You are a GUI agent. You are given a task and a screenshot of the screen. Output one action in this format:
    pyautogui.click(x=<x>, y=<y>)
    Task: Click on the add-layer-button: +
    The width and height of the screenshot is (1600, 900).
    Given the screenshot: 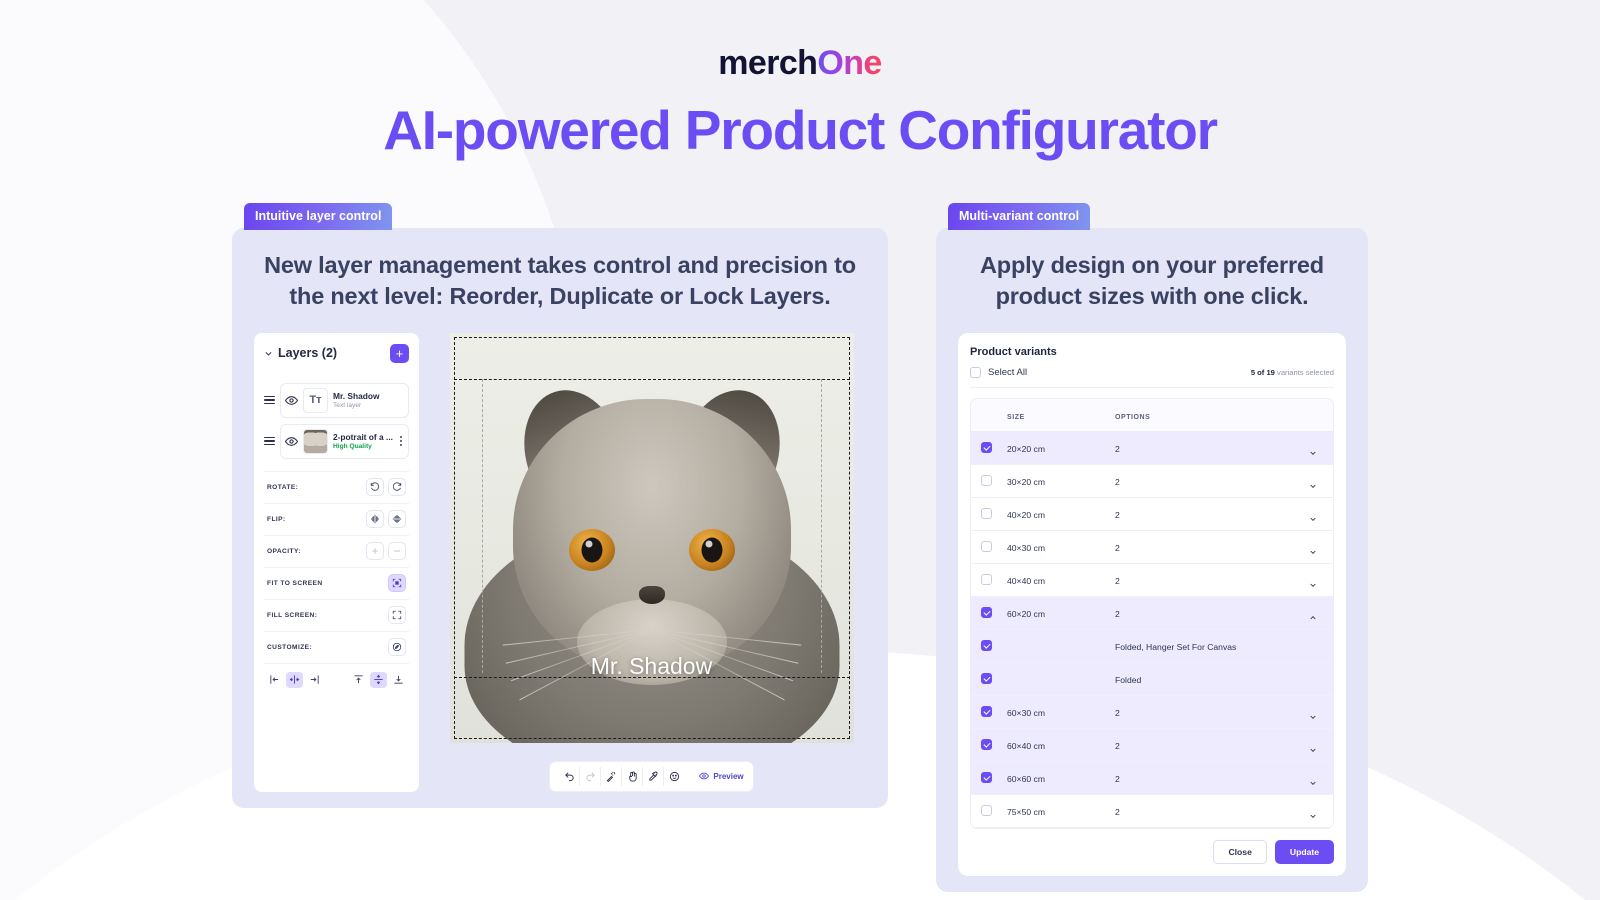 What is the action you would take?
    pyautogui.click(x=399, y=353)
    